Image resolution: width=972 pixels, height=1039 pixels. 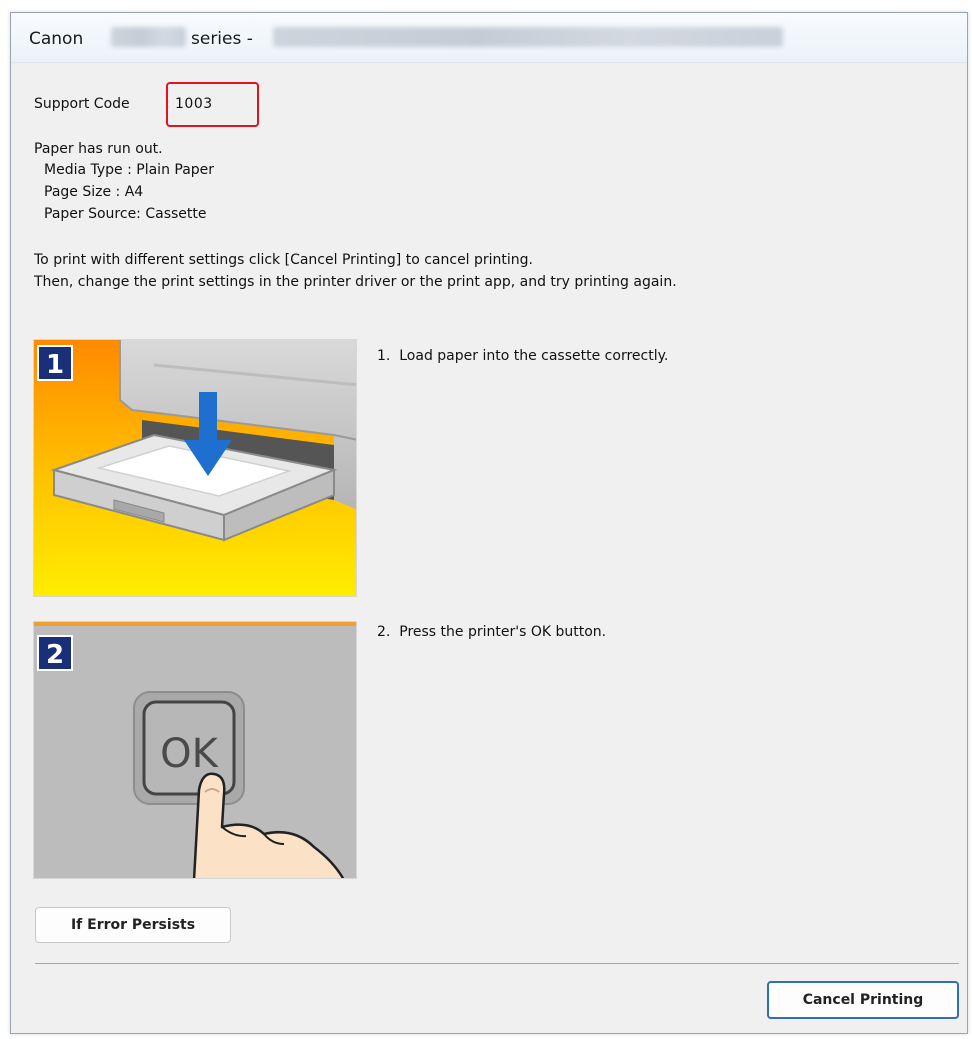 What do you see at coordinates (497, 963) in the screenshot?
I see `divider` at bounding box center [497, 963].